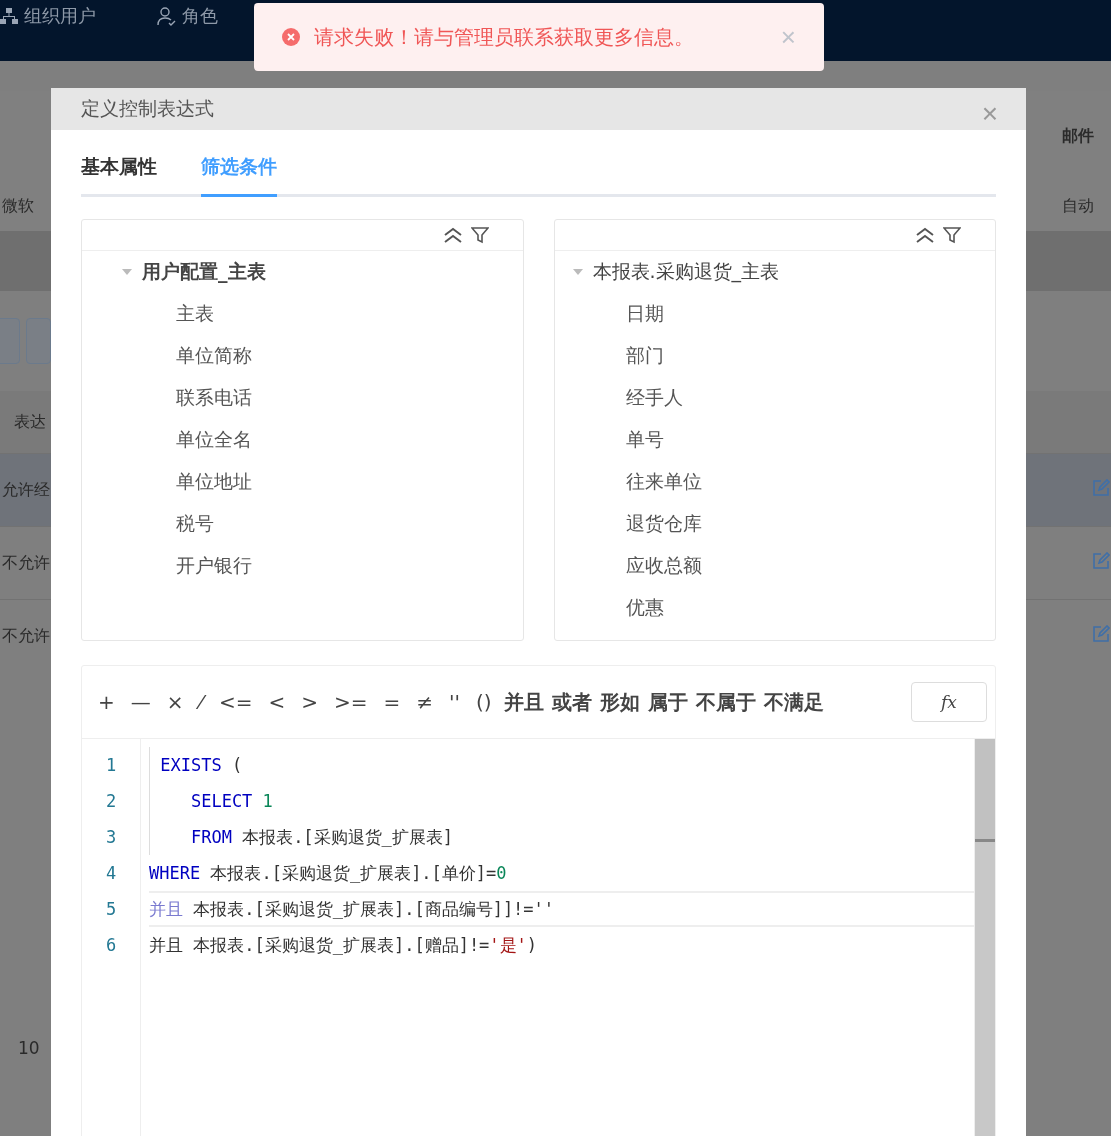 This screenshot has width=1111, height=1136. Describe the element at coordinates (111, 837) in the screenshot. I see `line-number: 3` at that location.